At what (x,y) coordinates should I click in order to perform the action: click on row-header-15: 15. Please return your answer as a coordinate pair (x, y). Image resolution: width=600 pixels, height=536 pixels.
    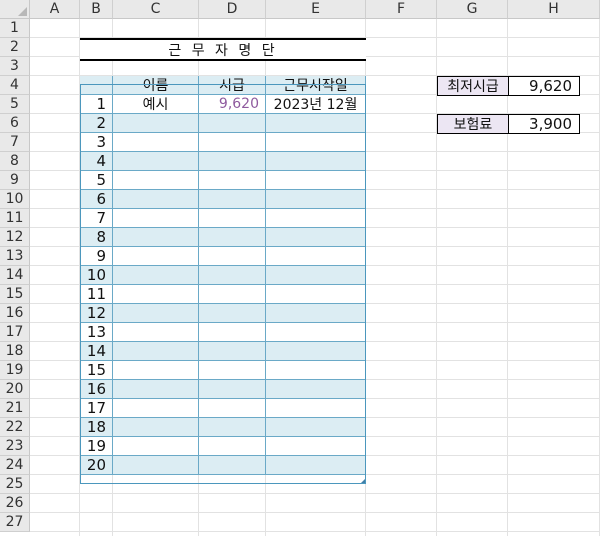
    Looking at the image, I should click on (15, 294).